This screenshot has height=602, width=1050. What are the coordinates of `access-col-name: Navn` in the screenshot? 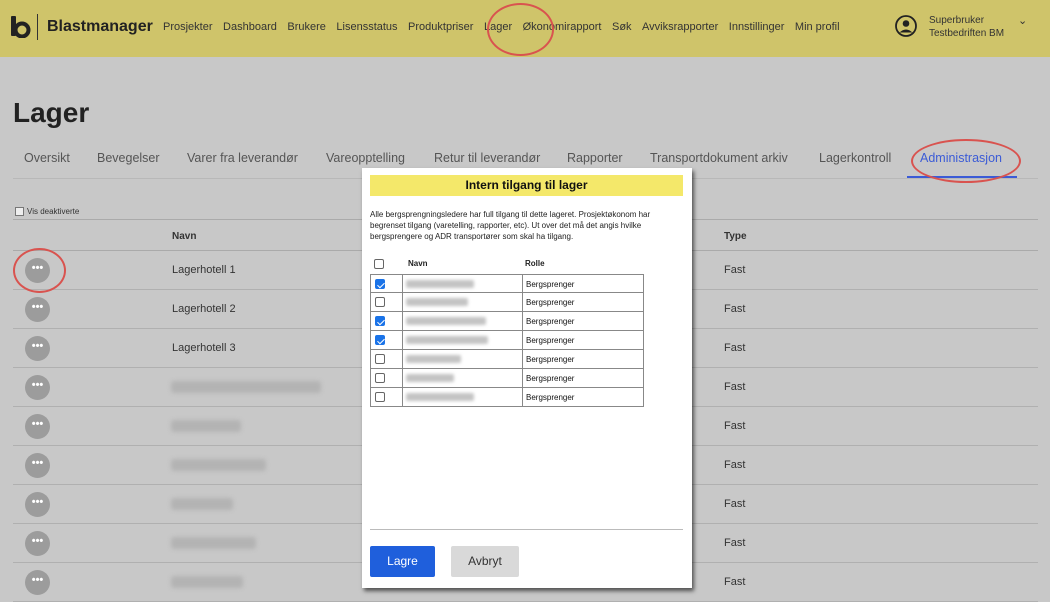 It's located at (418, 263).